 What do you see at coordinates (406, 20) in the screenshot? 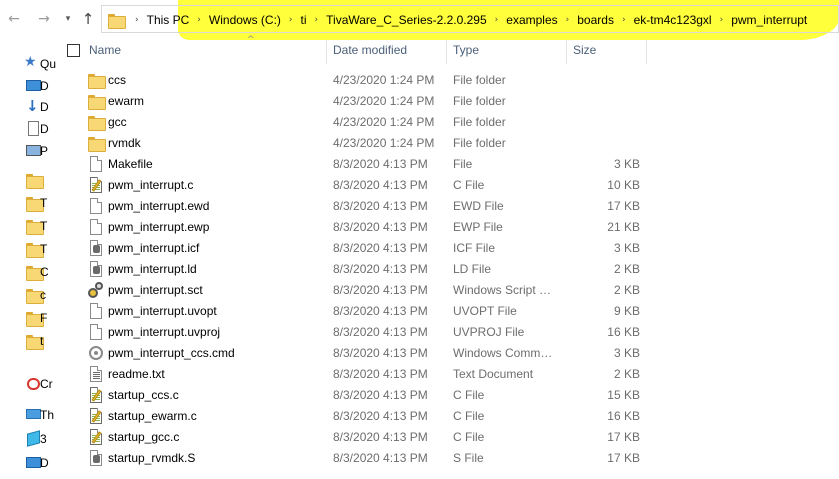
I see `breadcrumb-item: TivaWare_C_Series-2.2.0.295` at bounding box center [406, 20].